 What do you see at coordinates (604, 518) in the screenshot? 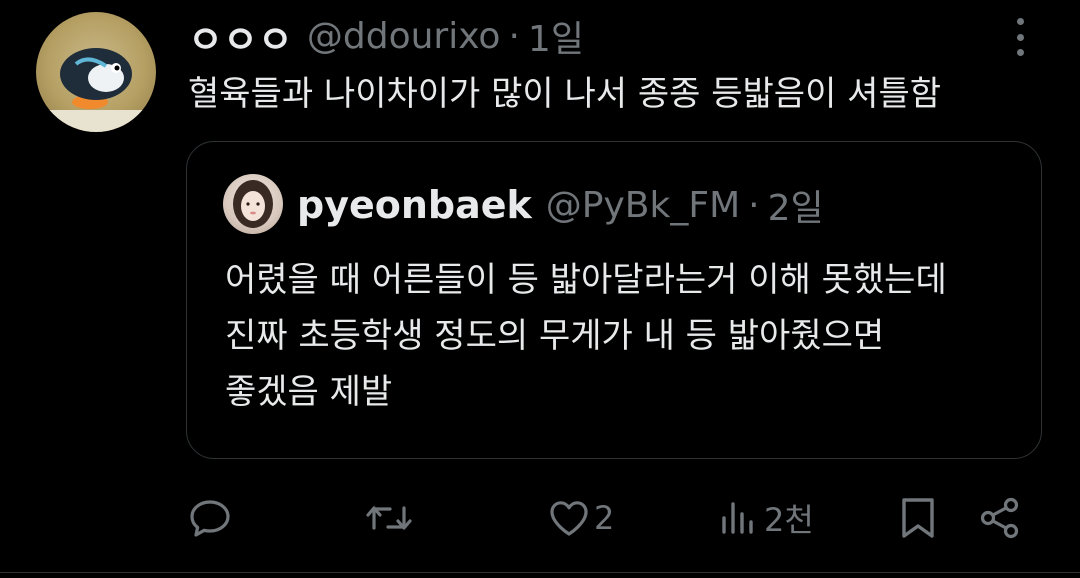
I see `like-count: 2` at bounding box center [604, 518].